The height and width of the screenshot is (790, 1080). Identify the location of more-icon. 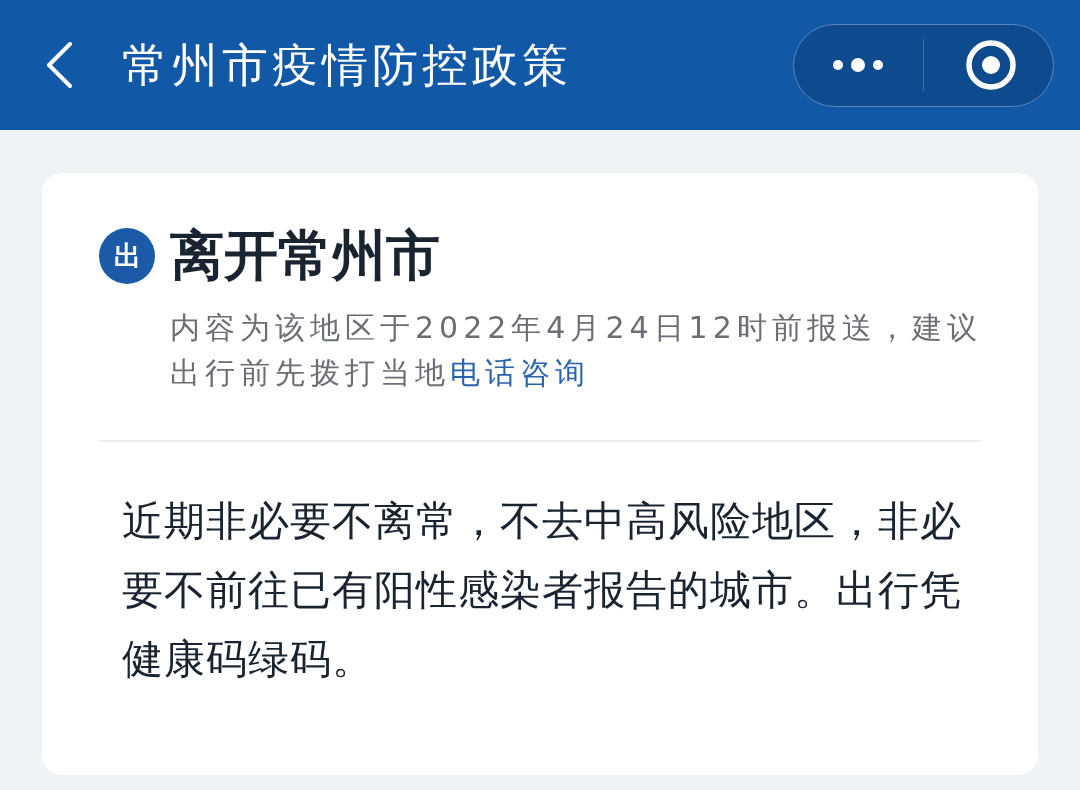
(858, 65).